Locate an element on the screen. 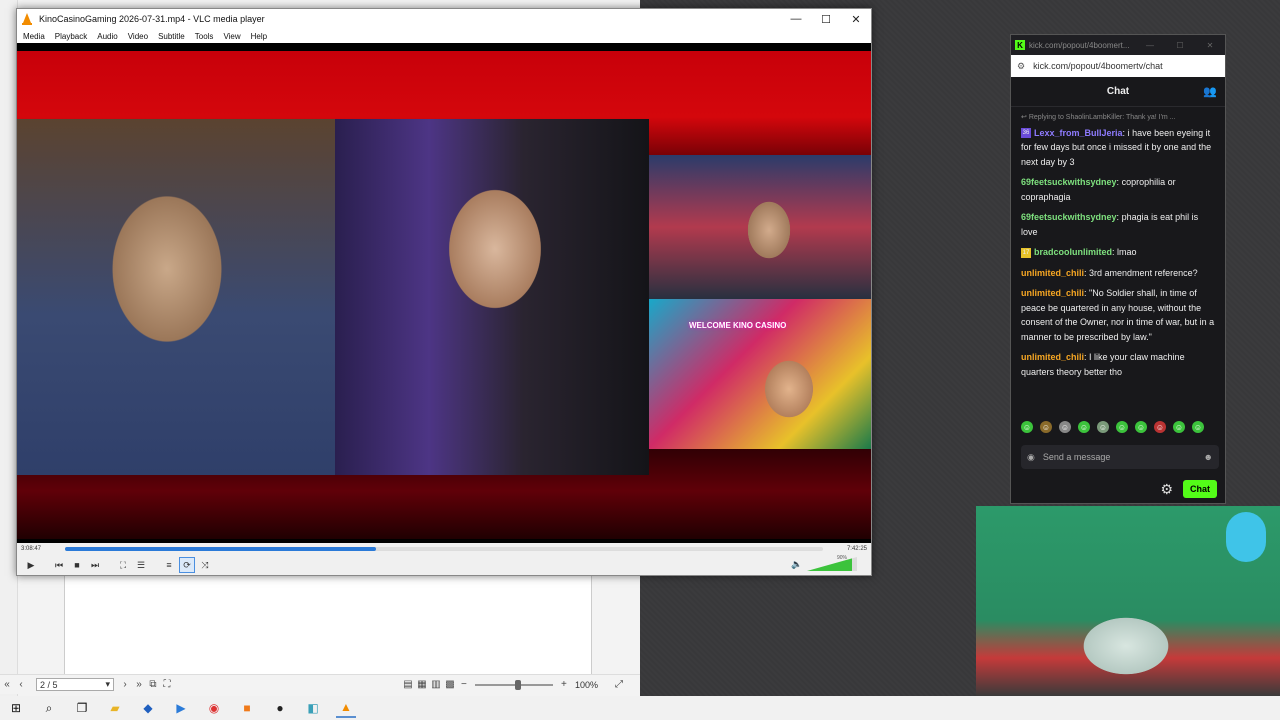  windows-start-icon: ⊞ is located at coordinates (16, 708).